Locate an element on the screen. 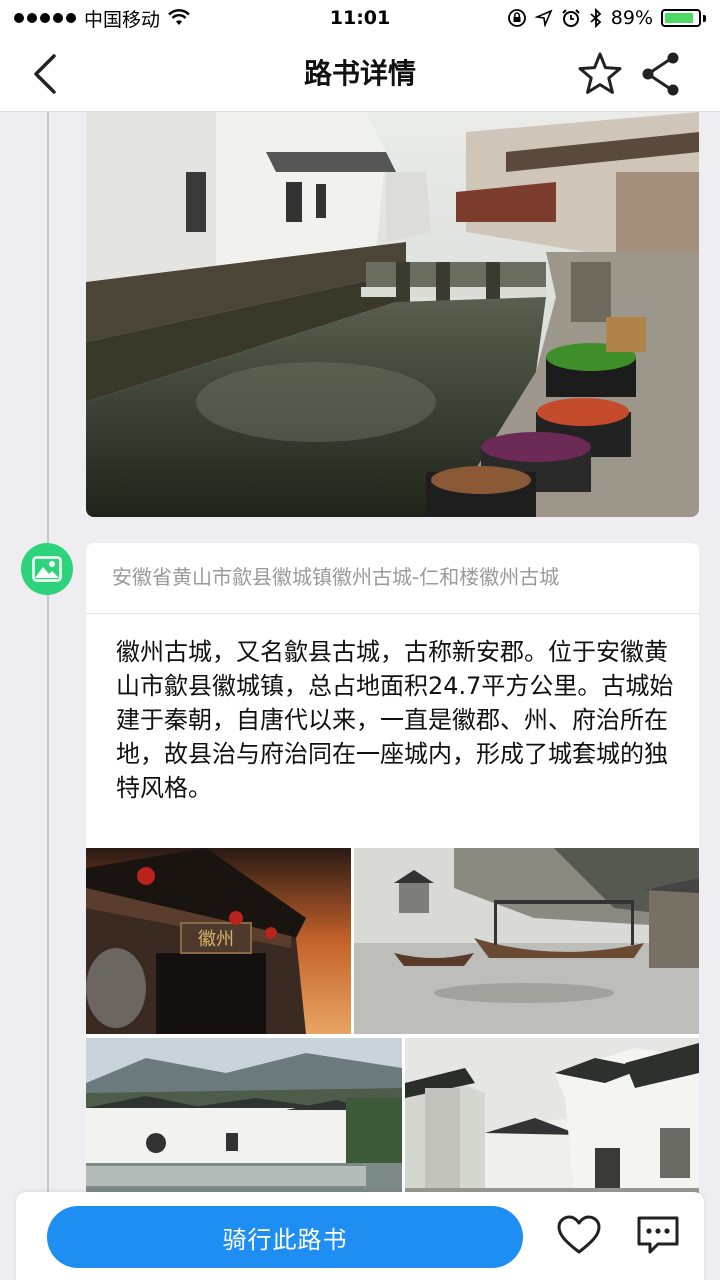 The image size is (720, 1280). nav-bar: 路书详情 is located at coordinates (360, 74).